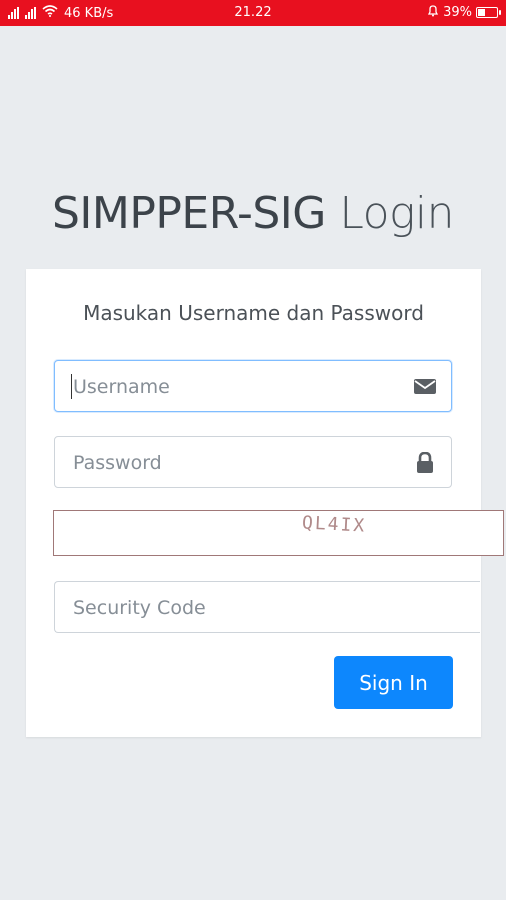 The image size is (506, 900). I want to click on envelope-icon, so click(425, 386).